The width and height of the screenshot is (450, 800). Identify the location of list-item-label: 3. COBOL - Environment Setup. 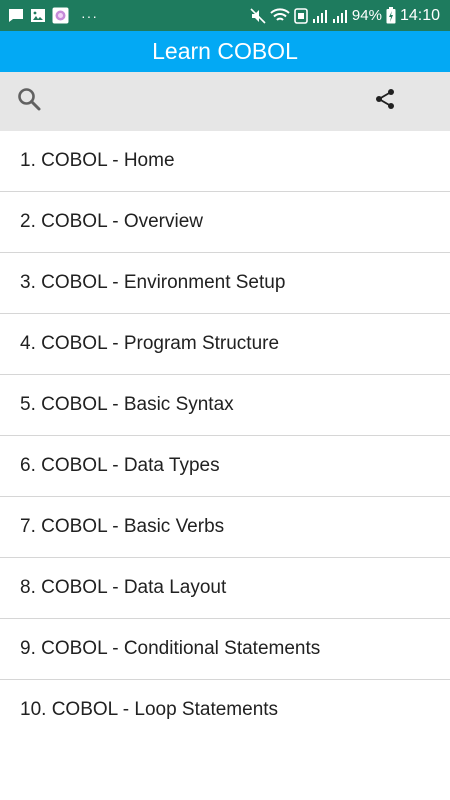
(153, 282).